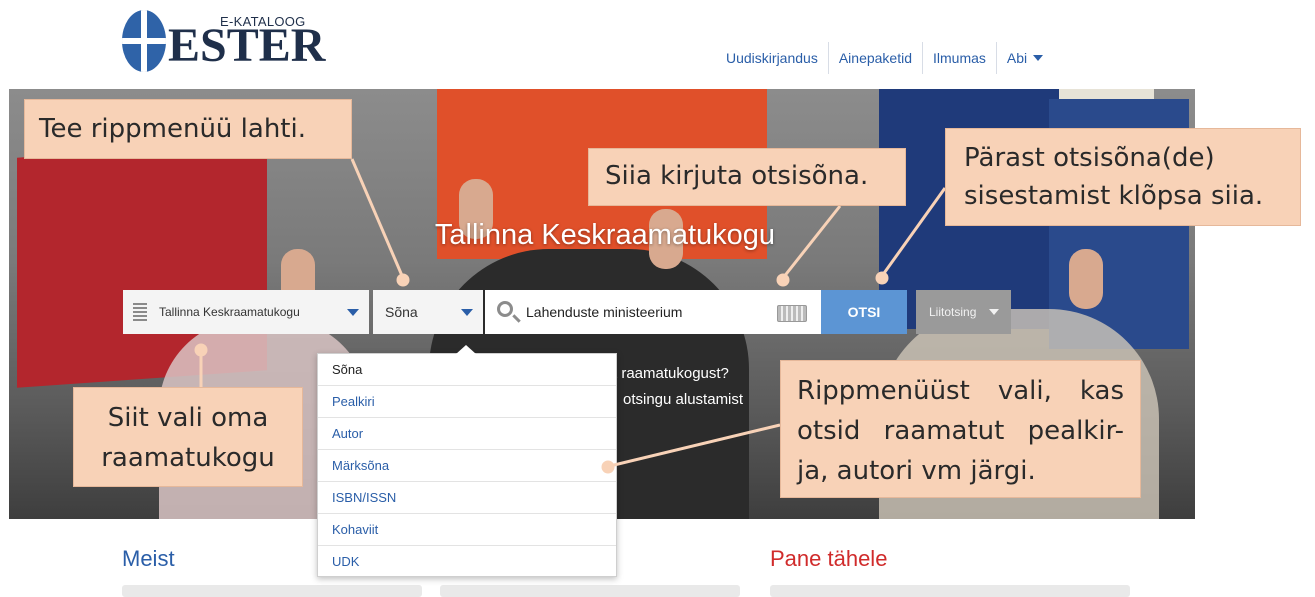  I want to click on nav-label: Ilmumas, so click(959, 58).